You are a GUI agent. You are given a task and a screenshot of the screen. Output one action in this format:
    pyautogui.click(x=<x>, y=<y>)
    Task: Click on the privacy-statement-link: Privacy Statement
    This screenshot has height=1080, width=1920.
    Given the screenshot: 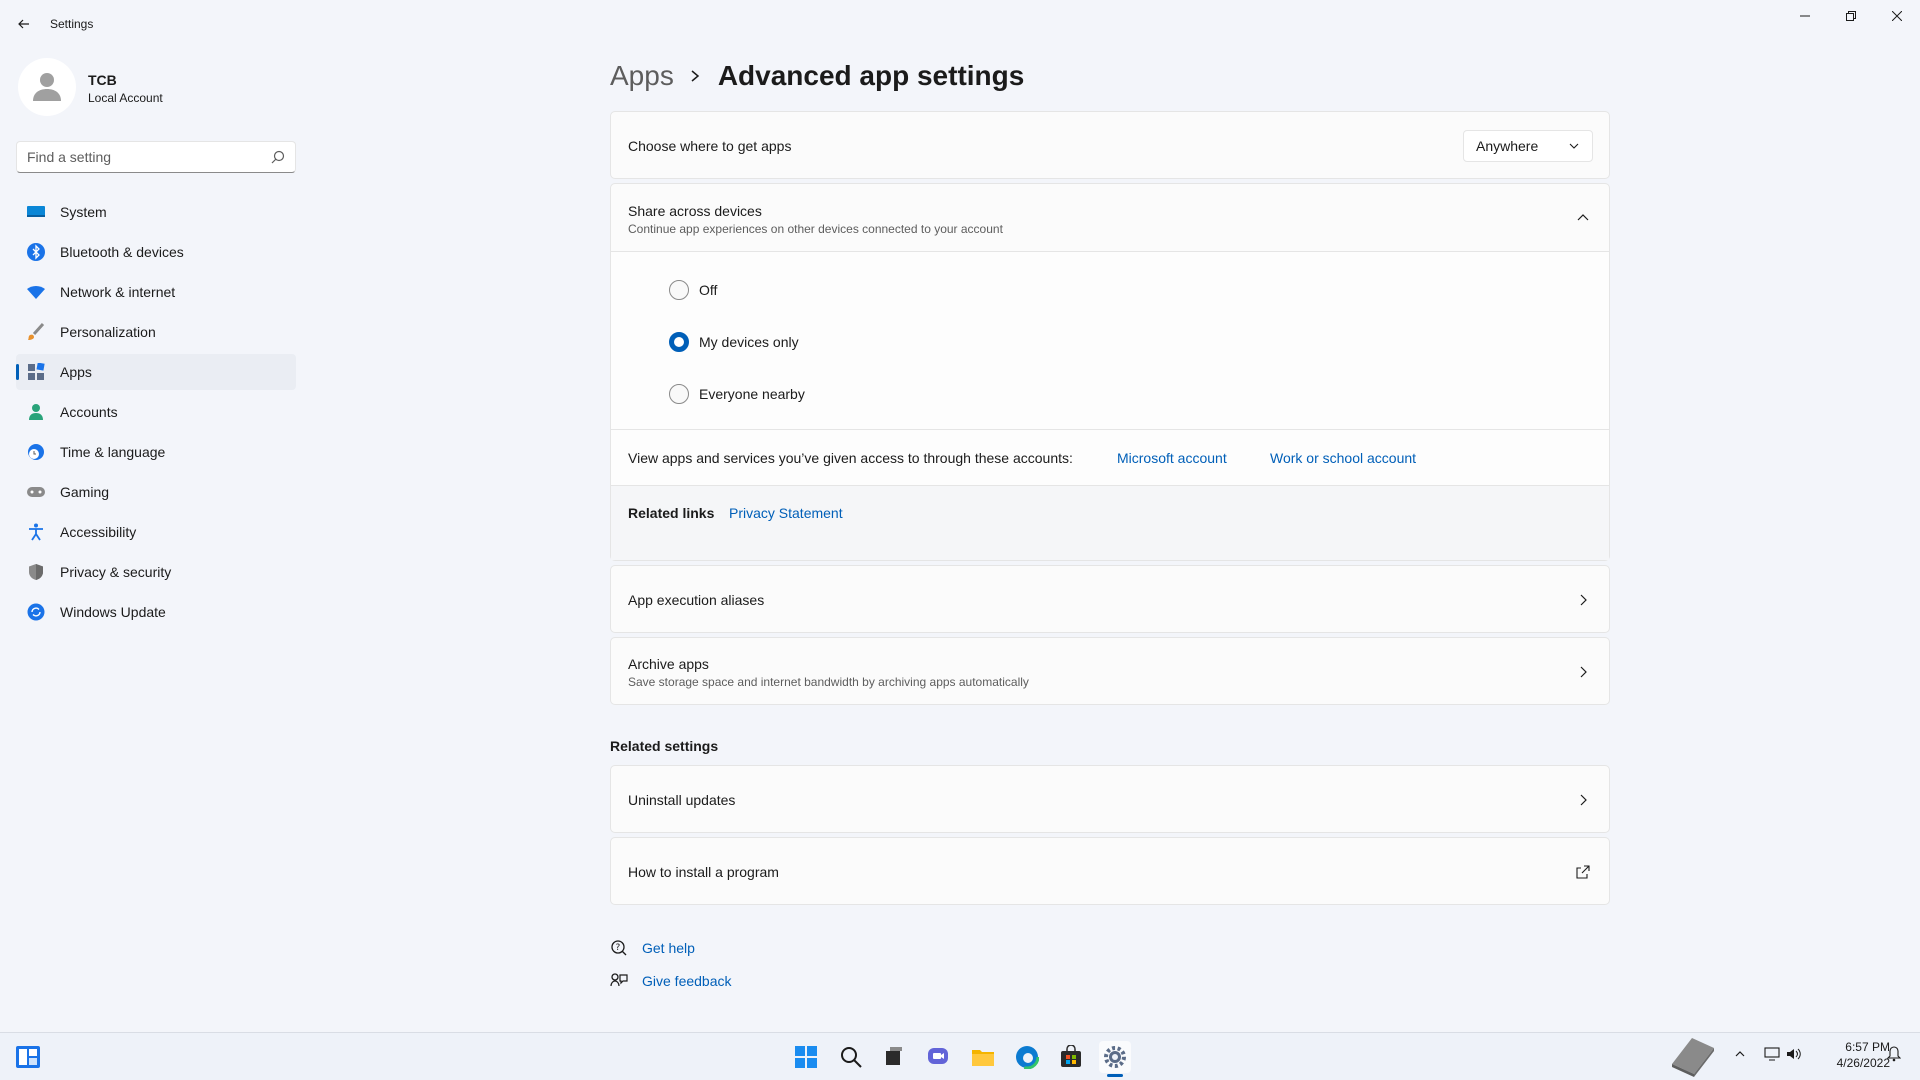 What is the action you would take?
    pyautogui.click(x=786, y=513)
    